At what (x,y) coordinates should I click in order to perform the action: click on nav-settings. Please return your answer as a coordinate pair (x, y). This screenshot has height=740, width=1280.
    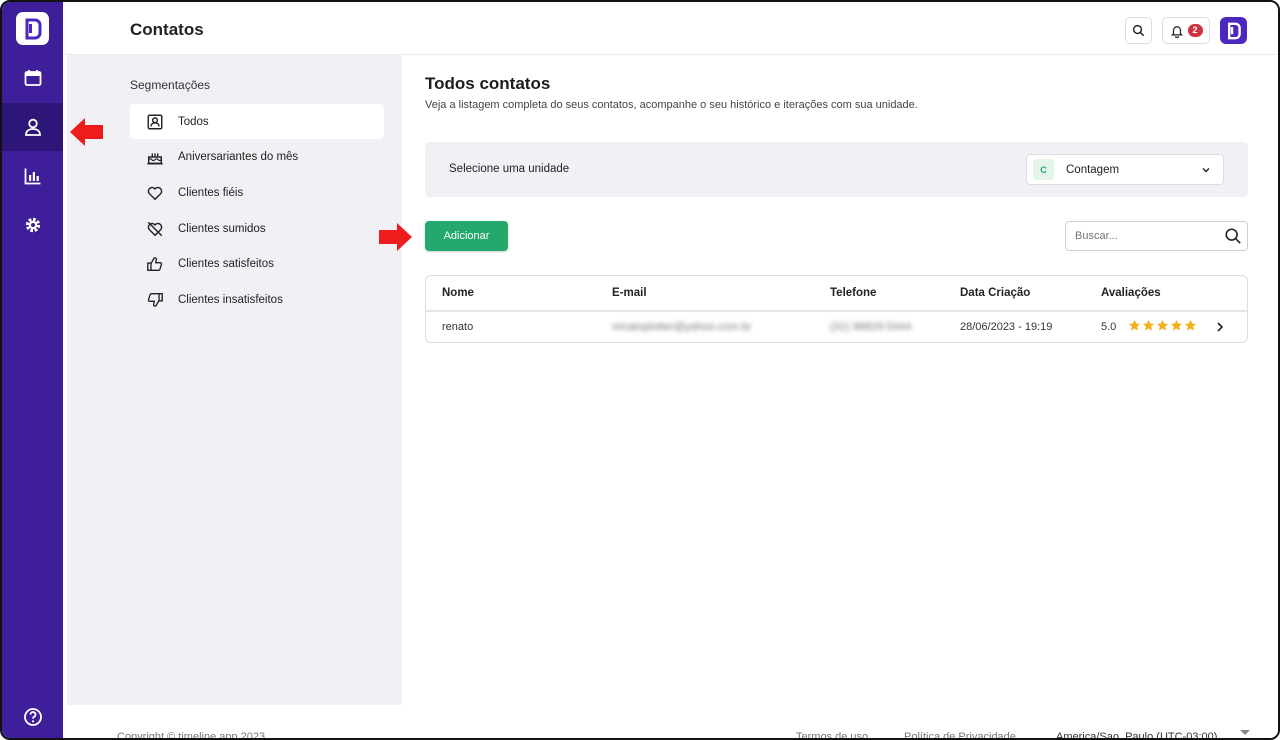
    Looking at the image, I should click on (32, 225).